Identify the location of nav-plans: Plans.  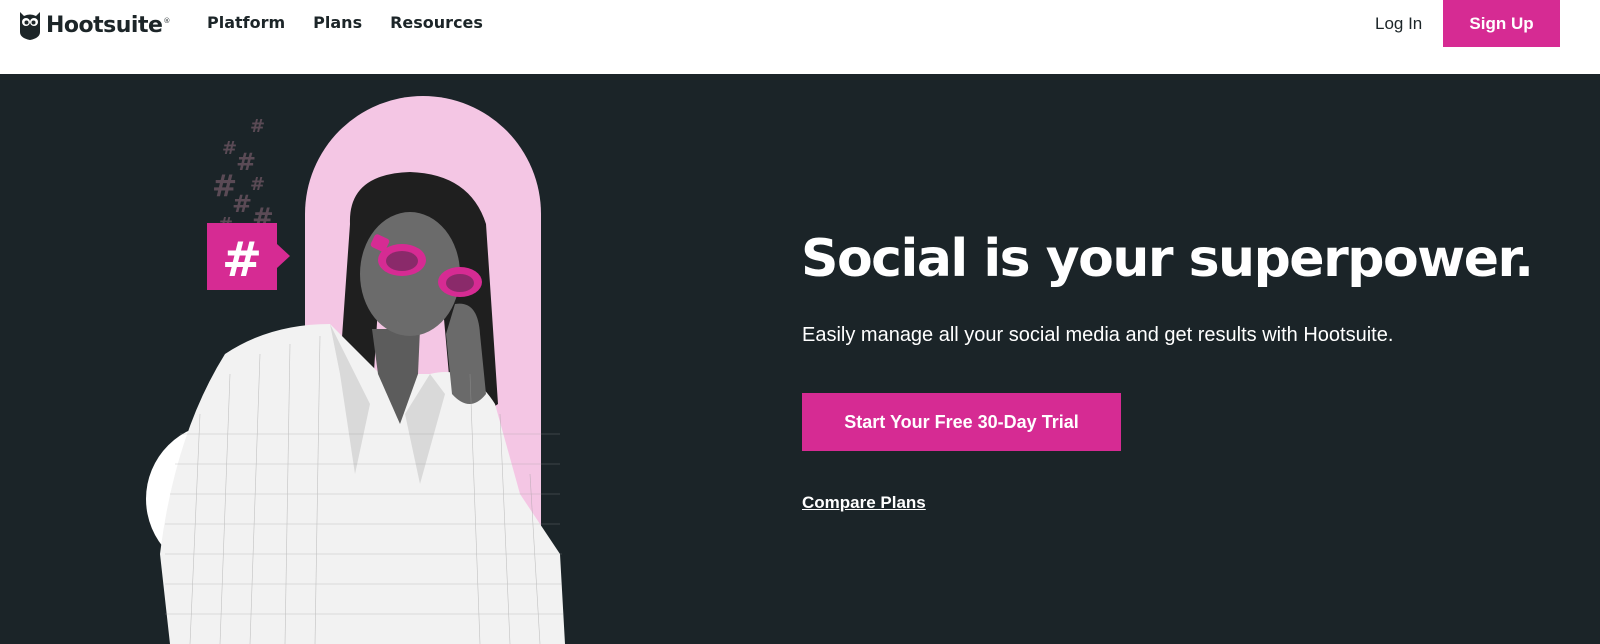
(337, 23).